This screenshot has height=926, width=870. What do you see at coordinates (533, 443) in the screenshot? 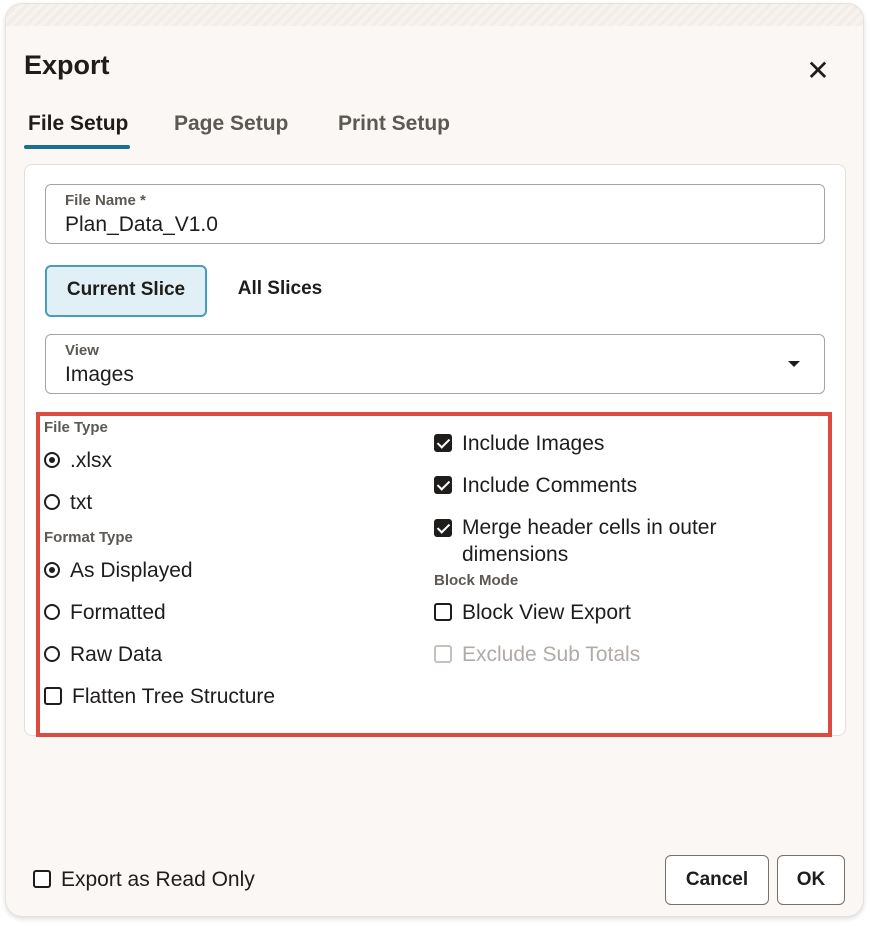
I see `checkbox-include-images-label: Include Images` at bounding box center [533, 443].